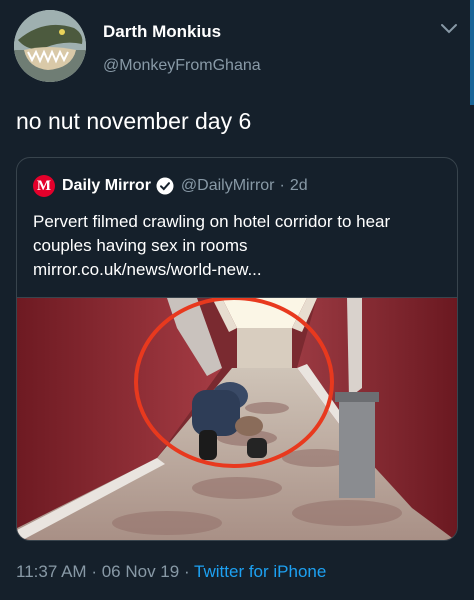 Image resolution: width=474 pixels, height=600 pixels. I want to click on tweet-date: 06 Nov 19, so click(141, 571).